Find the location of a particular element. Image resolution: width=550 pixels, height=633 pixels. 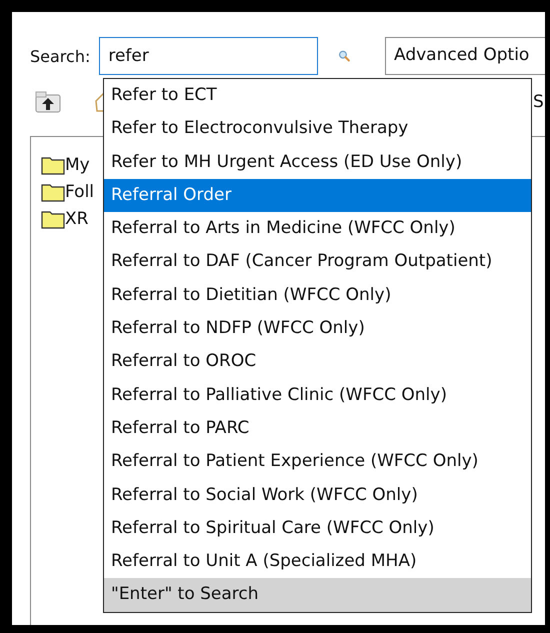

suggestion-item: Referral Order is located at coordinates (317, 195).